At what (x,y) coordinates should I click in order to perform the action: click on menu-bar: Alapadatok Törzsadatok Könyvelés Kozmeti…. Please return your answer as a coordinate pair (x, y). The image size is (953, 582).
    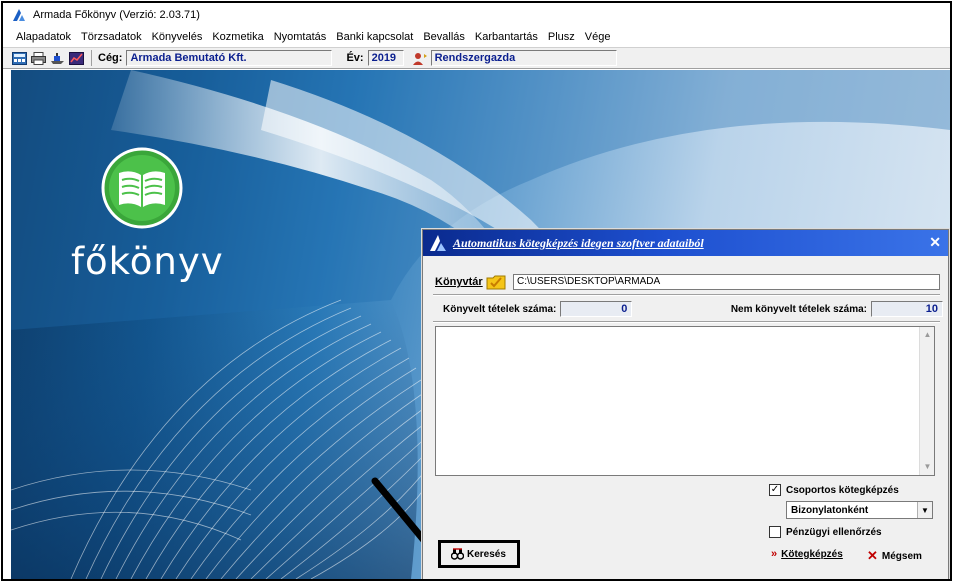
    Looking at the image, I should click on (476, 37).